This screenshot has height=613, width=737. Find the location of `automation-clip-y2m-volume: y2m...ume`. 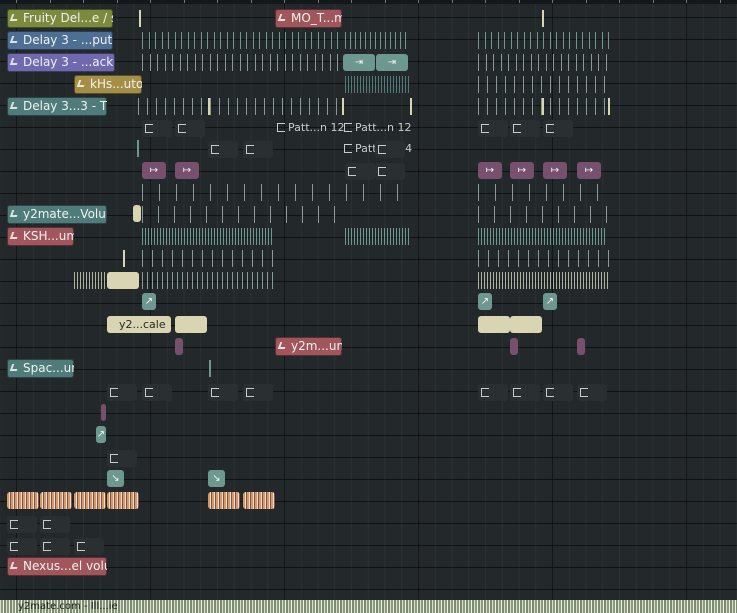

automation-clip-y2m-volume: y2m...ume is located at coordinates (308, 346).